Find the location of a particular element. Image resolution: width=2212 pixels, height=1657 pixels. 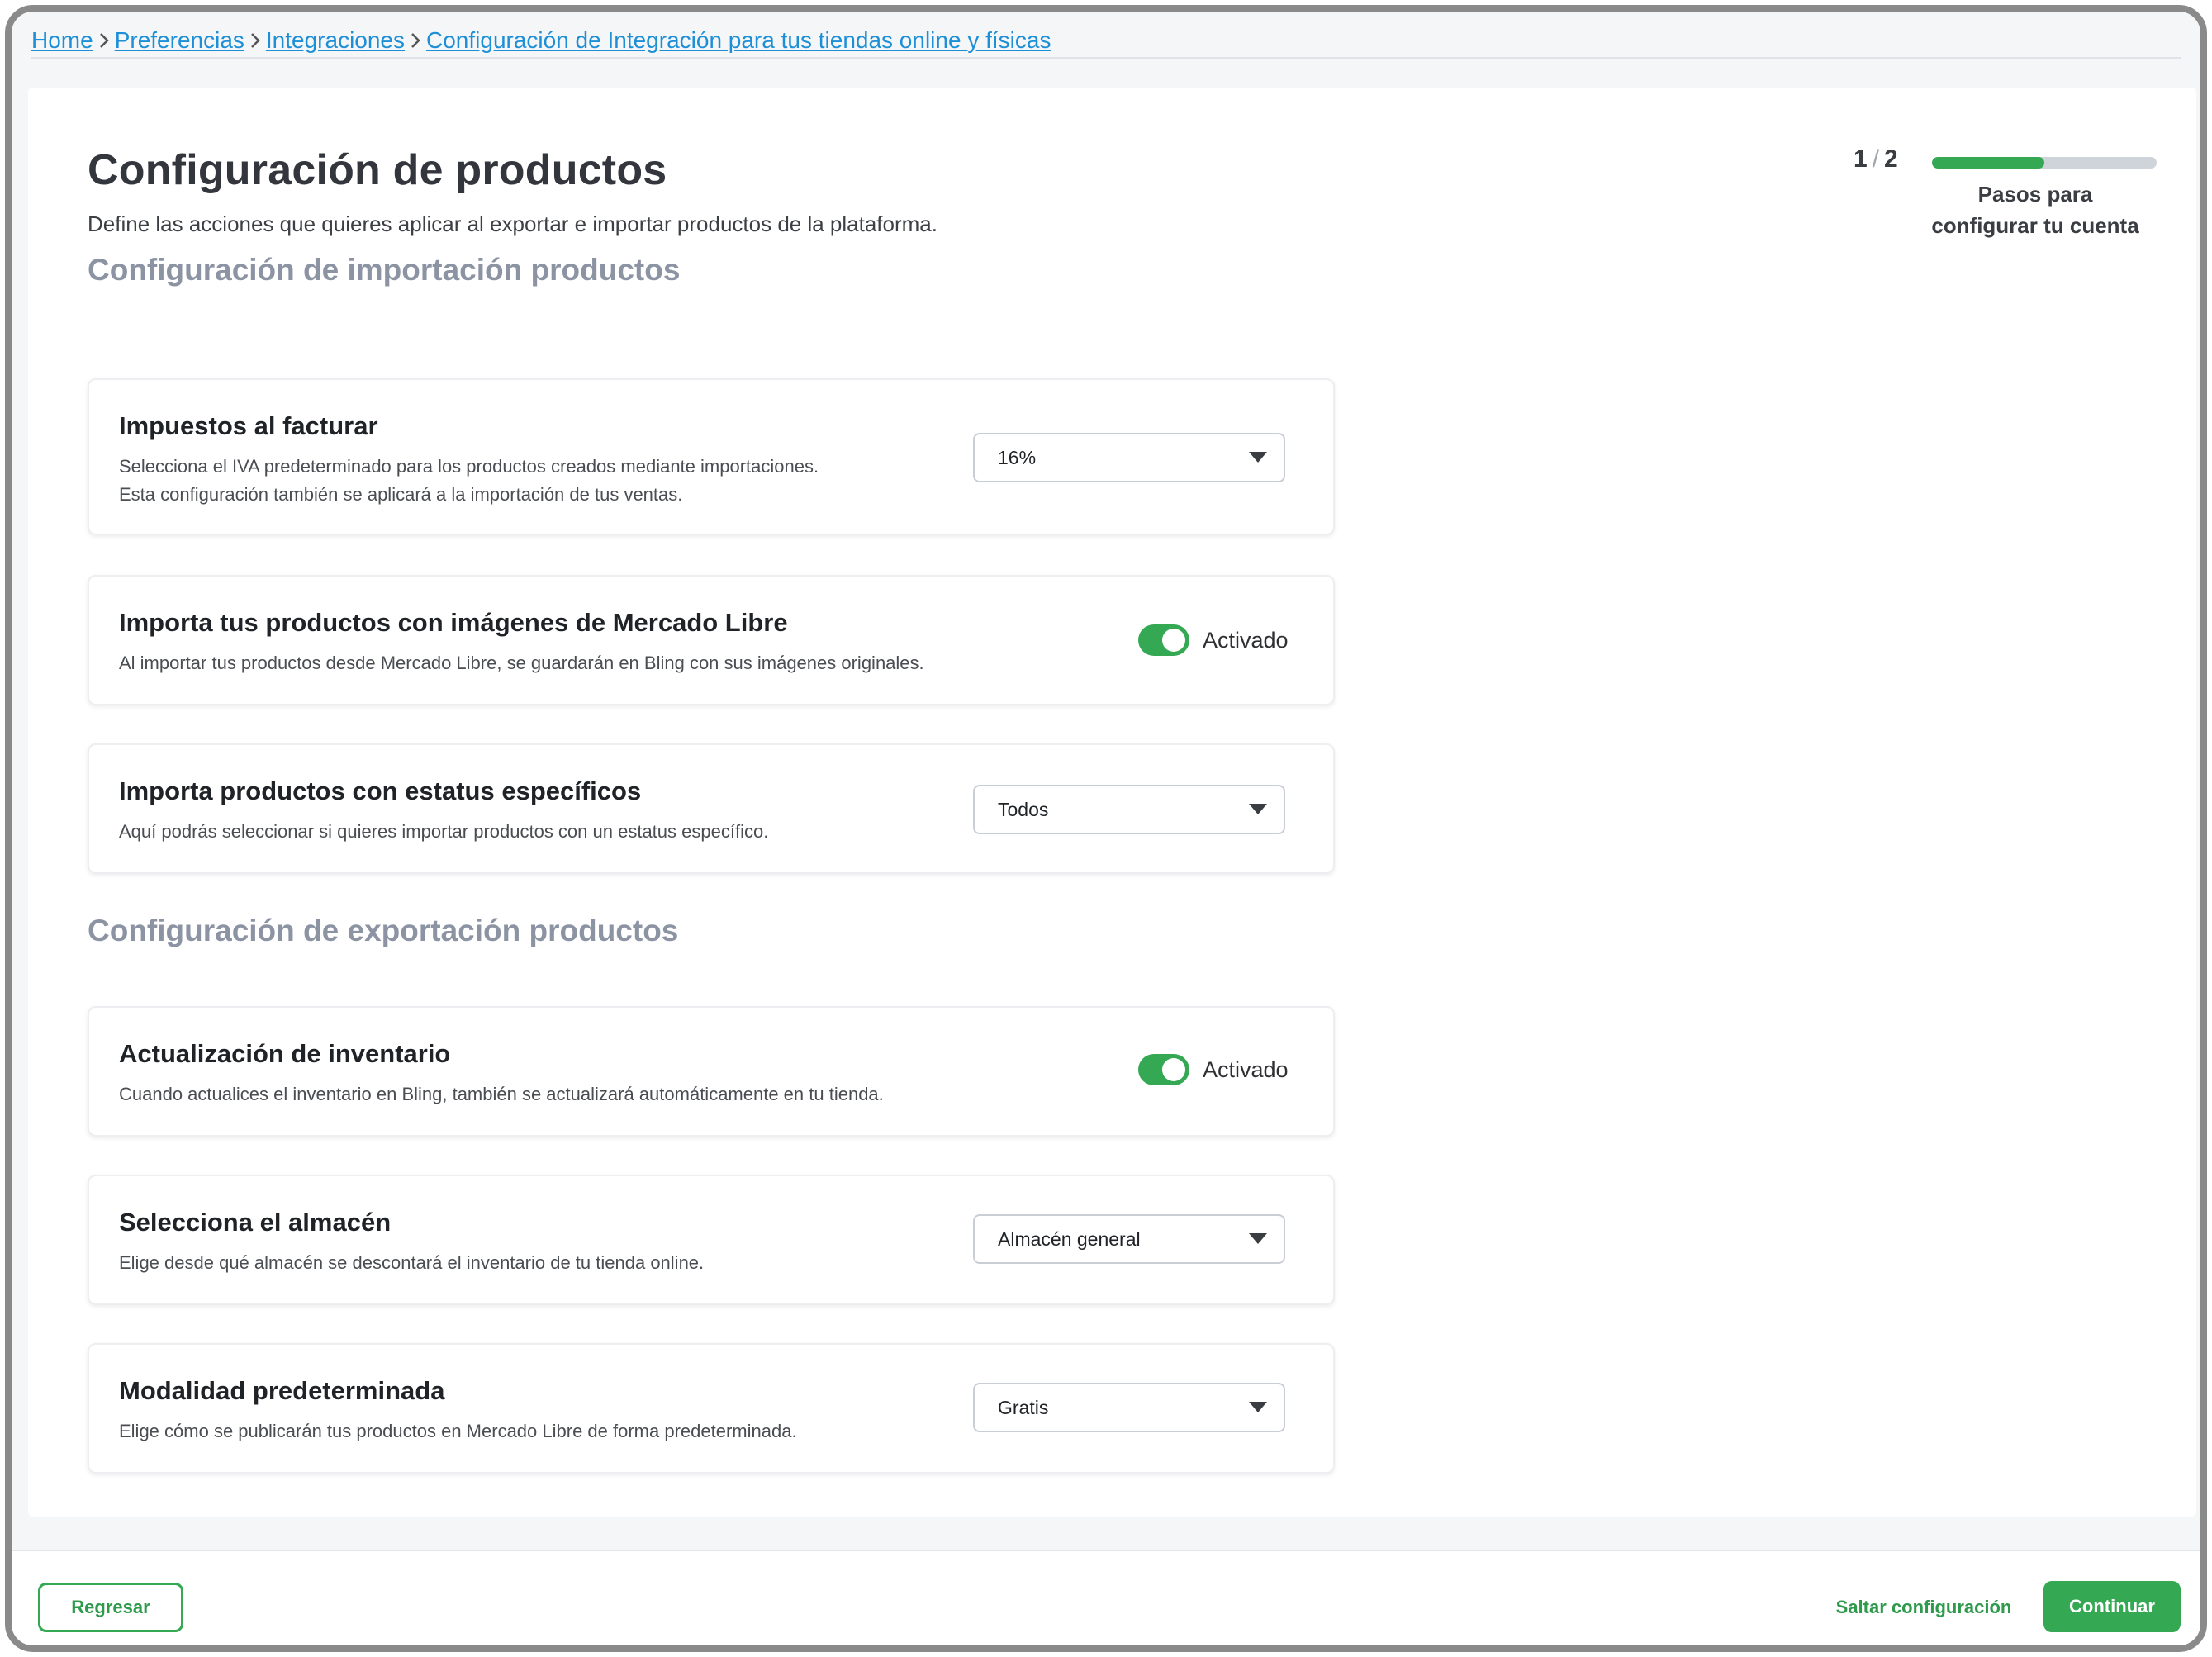

footer-actions: Regresar Saltar configuración Continuar is located at coordinates (1106, 1598).